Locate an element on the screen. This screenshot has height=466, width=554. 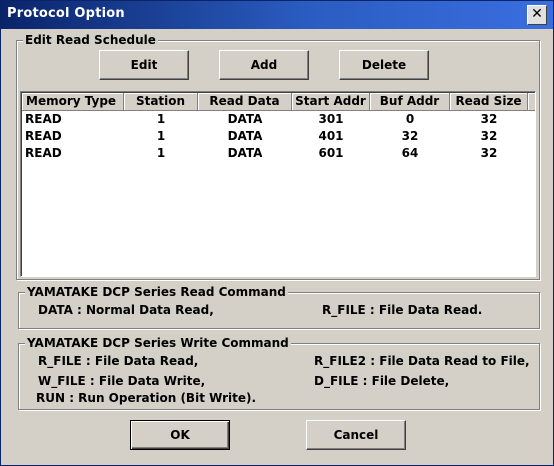
column-header-read-data: Read Data is located at coordinates (245, 102).